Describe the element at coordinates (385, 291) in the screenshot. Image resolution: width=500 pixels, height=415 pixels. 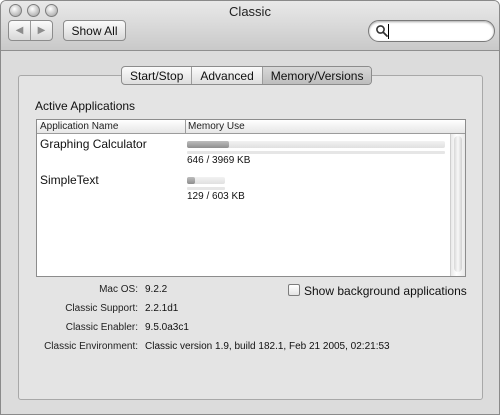
I see `show-background-applications-label: Show background applications` at that location.